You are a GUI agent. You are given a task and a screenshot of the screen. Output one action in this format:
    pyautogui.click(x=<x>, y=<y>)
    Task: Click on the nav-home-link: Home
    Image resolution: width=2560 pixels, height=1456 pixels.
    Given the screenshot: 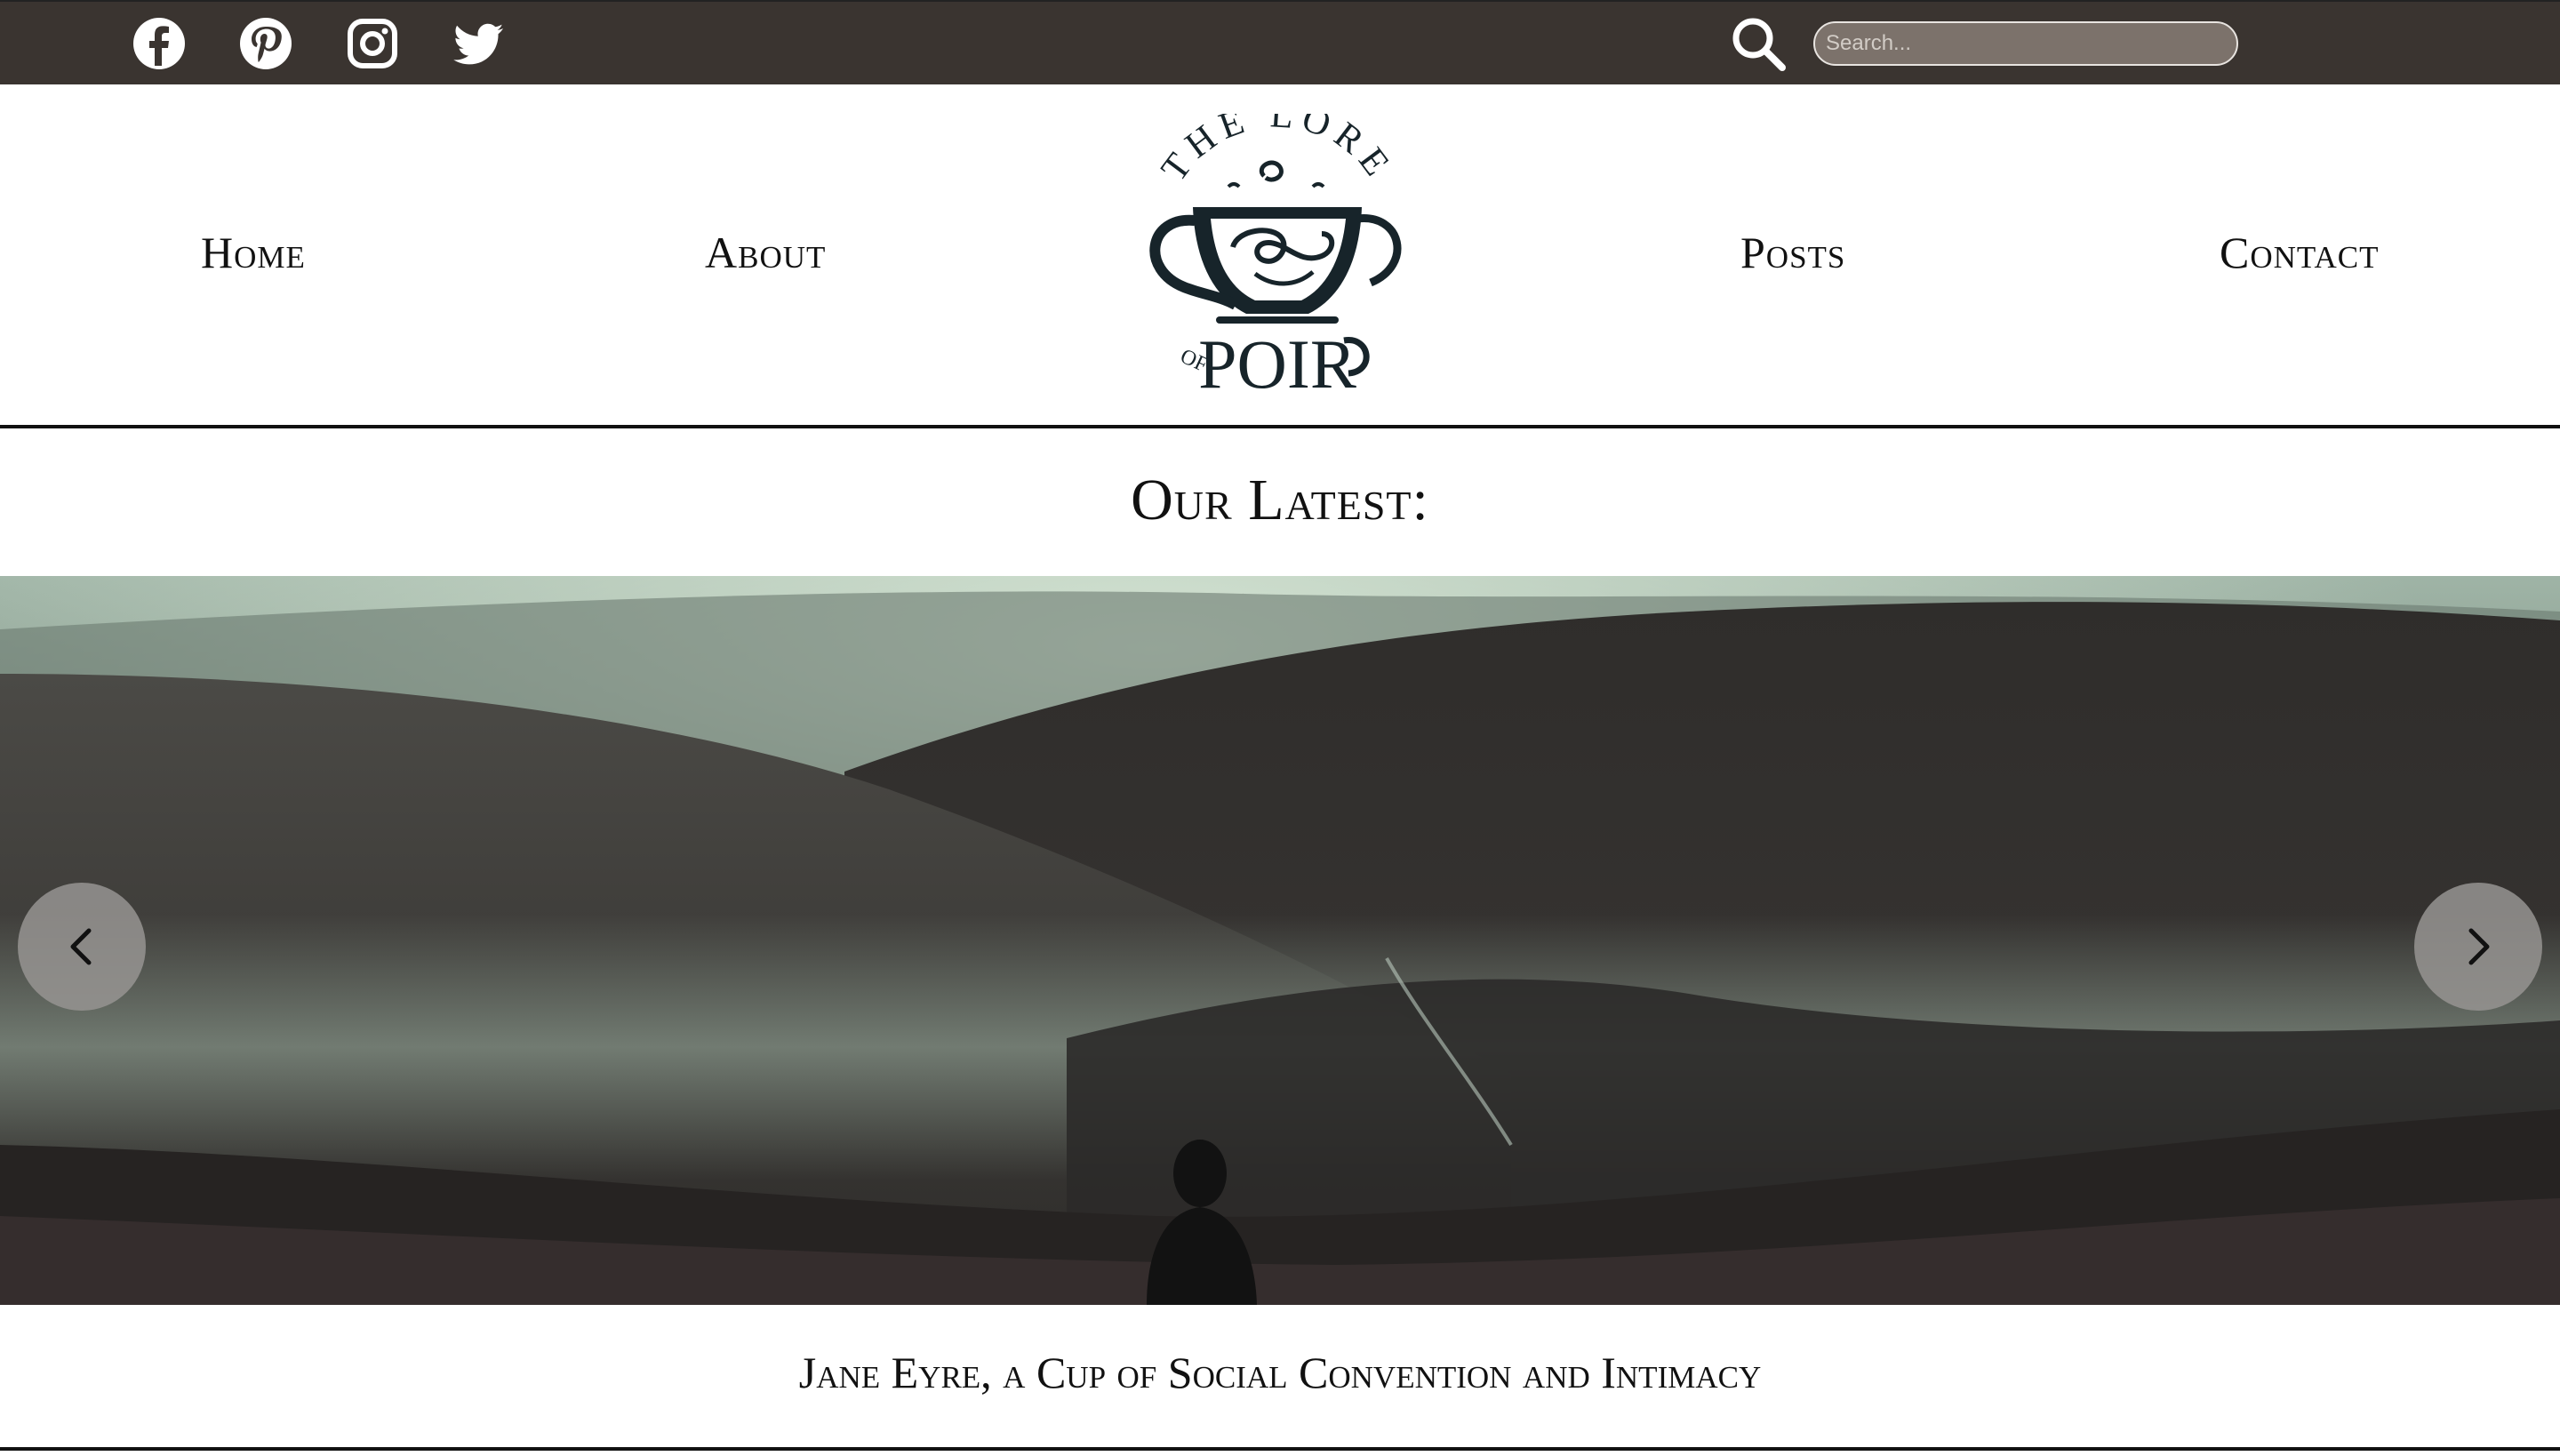 What is the action you would take?
    pyautogui.click(x=253, y=252)
    